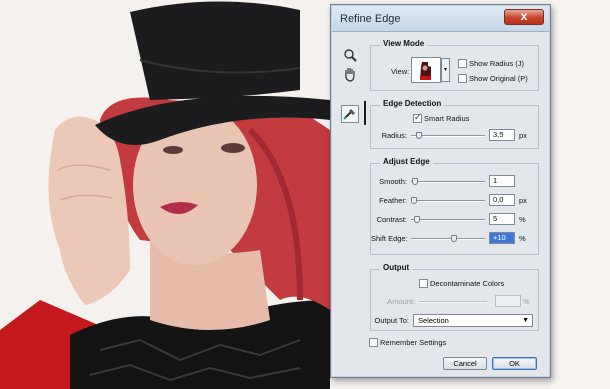 The height and width of the screenshot is (389, 610). What do you see at coordinates (413, 342) in the screenshot?
I see `remember-settings-label: Remember Settings` at bounding box center [413, 342].